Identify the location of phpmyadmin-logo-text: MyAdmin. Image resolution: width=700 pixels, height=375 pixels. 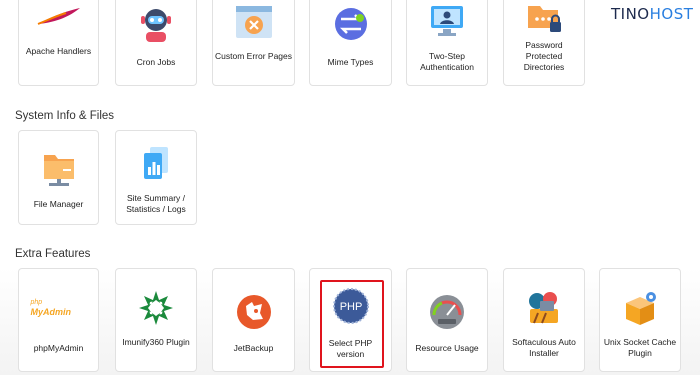
(51, 312).